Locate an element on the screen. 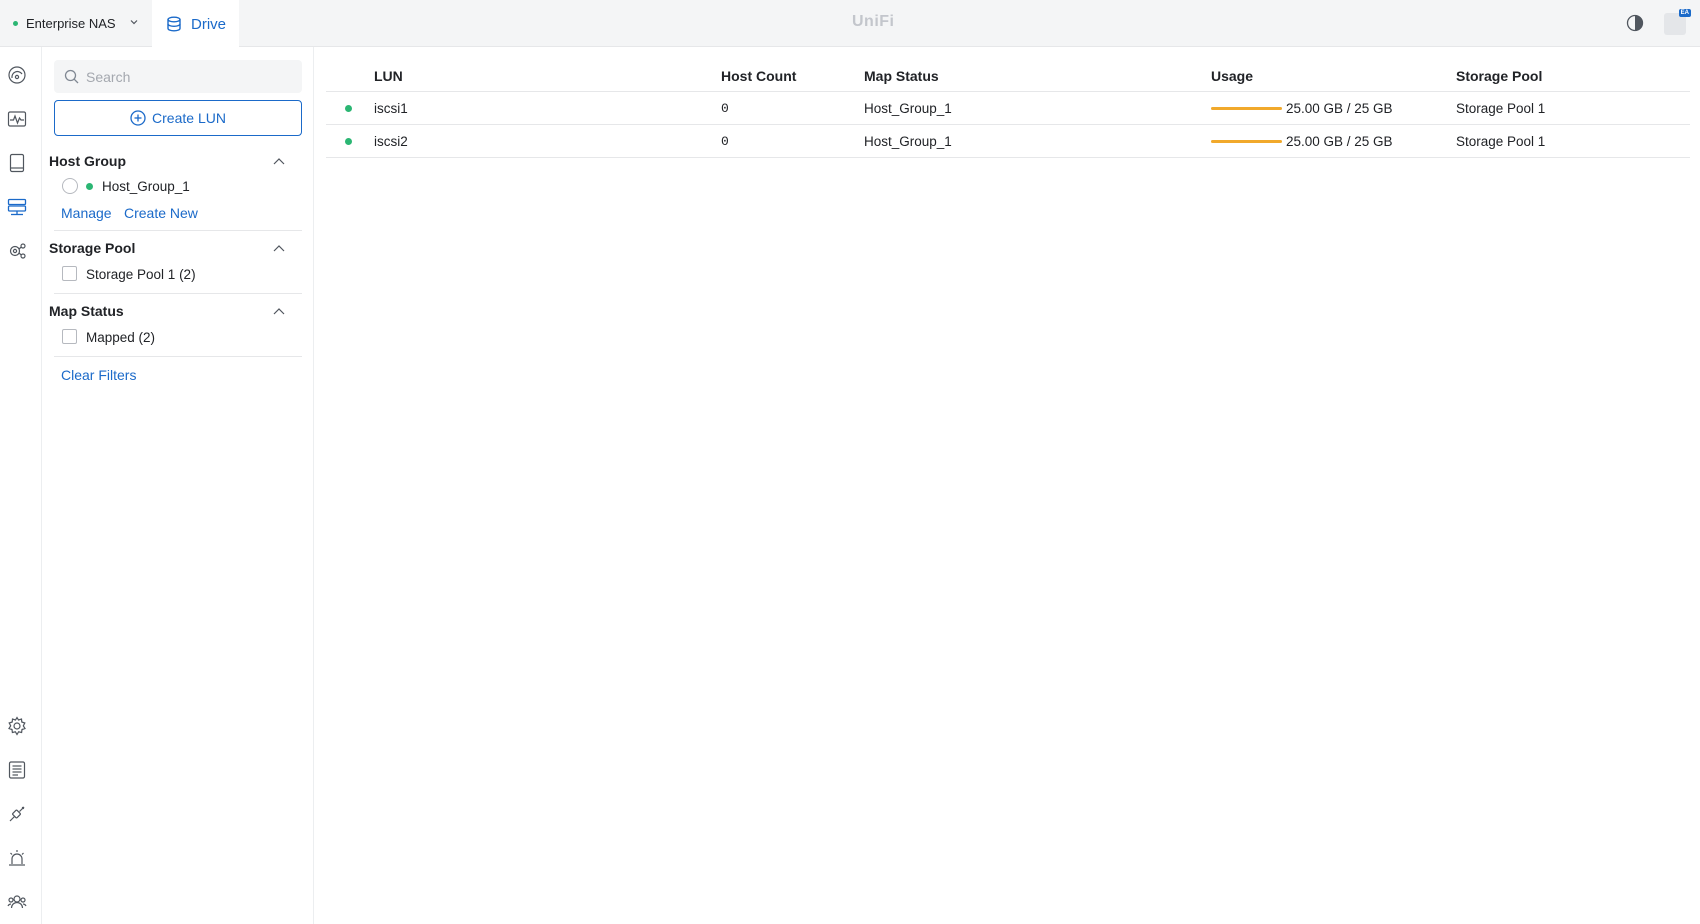  unifi-logo: UniFi is located at coordinates (873, 21).